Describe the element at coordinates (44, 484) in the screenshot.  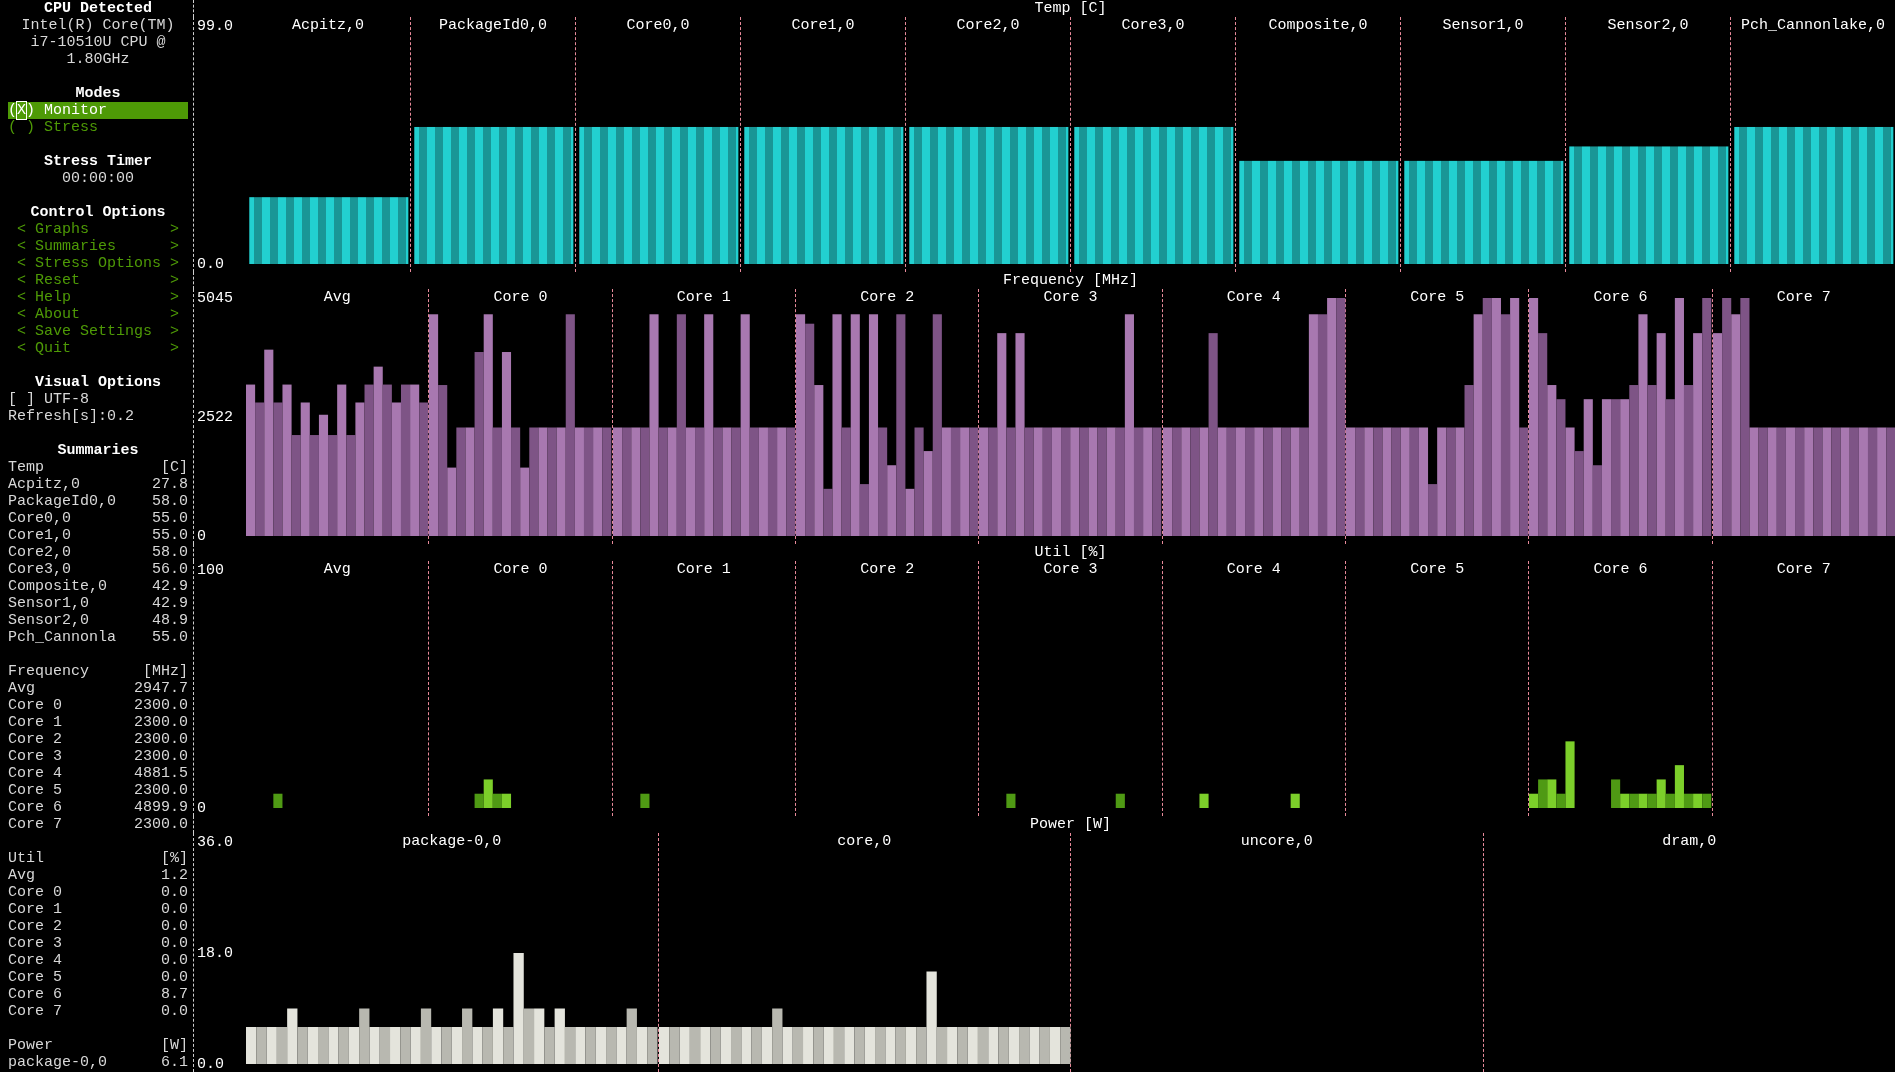
I see `summary-label: Acpitz,0` at that location.